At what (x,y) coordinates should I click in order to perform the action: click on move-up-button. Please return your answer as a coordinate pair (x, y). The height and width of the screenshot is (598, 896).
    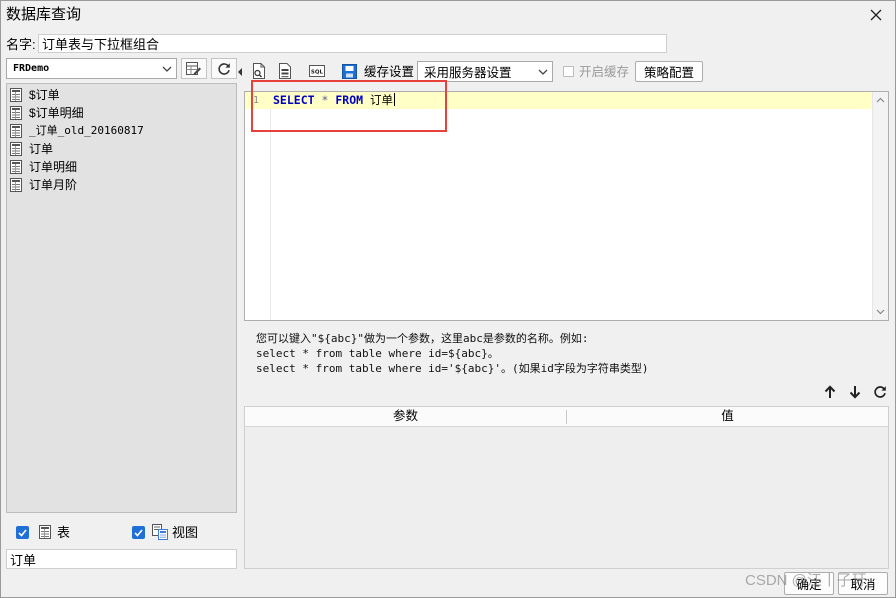
    Looking at the image, I should click on (830, 392).